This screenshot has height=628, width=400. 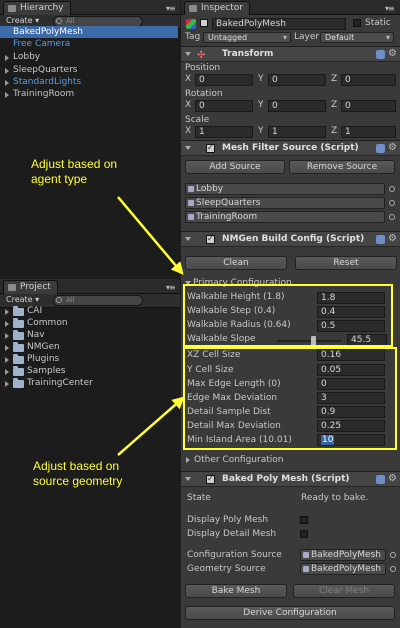 I want to click on clean-button: Clean, so click(x=236, y=263).